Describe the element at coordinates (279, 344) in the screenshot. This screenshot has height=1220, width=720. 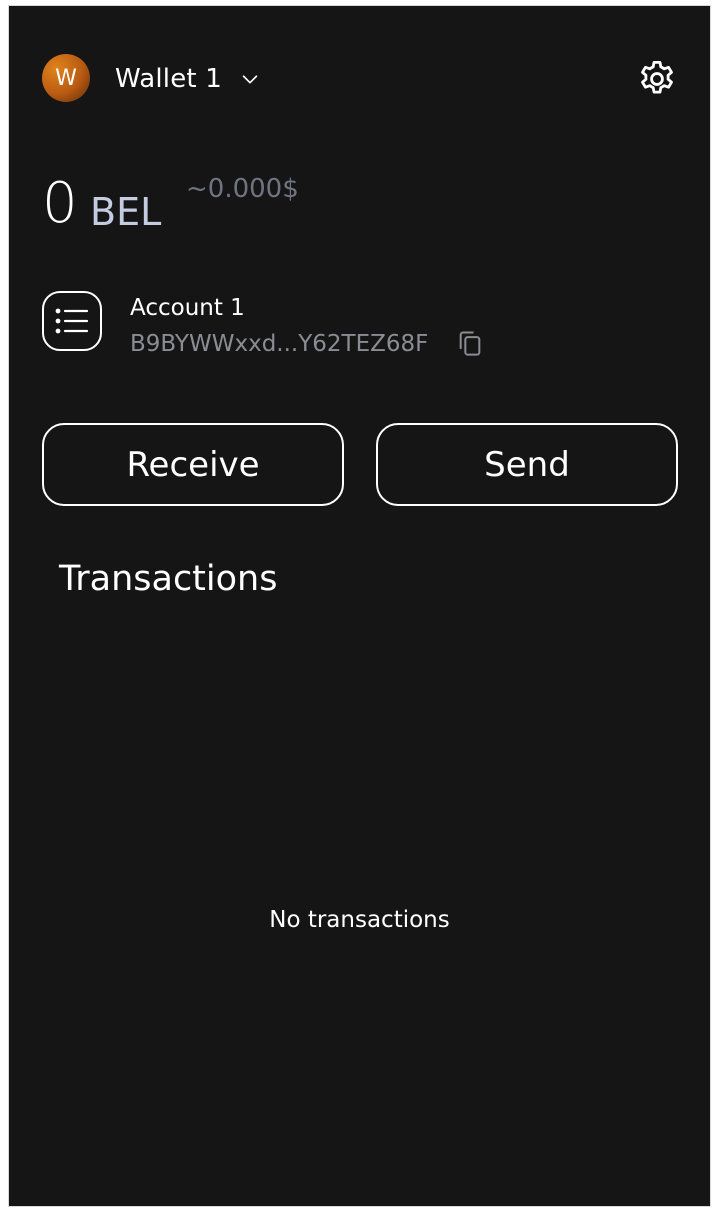
I see `account-address: B9BYWWxxd...Y62TEZ68F` at that location.